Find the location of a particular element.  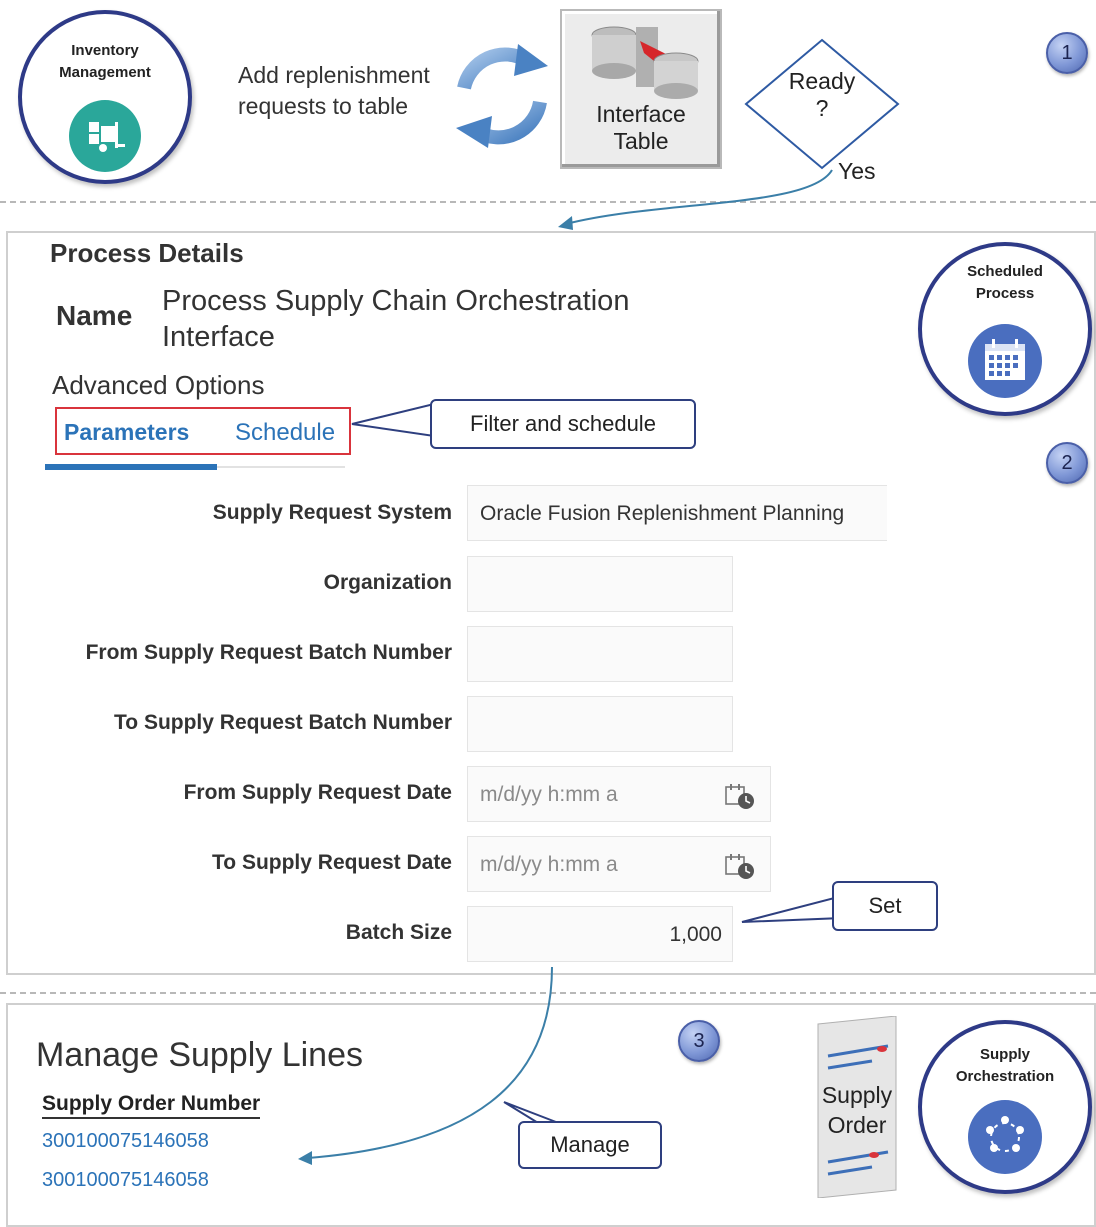

from-batch-field is located at coordinates (600, 654).